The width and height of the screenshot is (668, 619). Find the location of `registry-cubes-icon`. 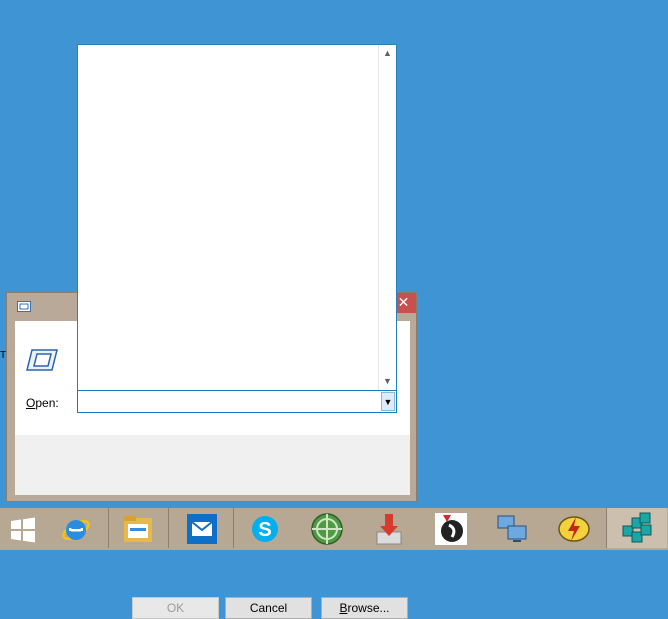

registry-cubes-icon is located at coordinates (637, 527).